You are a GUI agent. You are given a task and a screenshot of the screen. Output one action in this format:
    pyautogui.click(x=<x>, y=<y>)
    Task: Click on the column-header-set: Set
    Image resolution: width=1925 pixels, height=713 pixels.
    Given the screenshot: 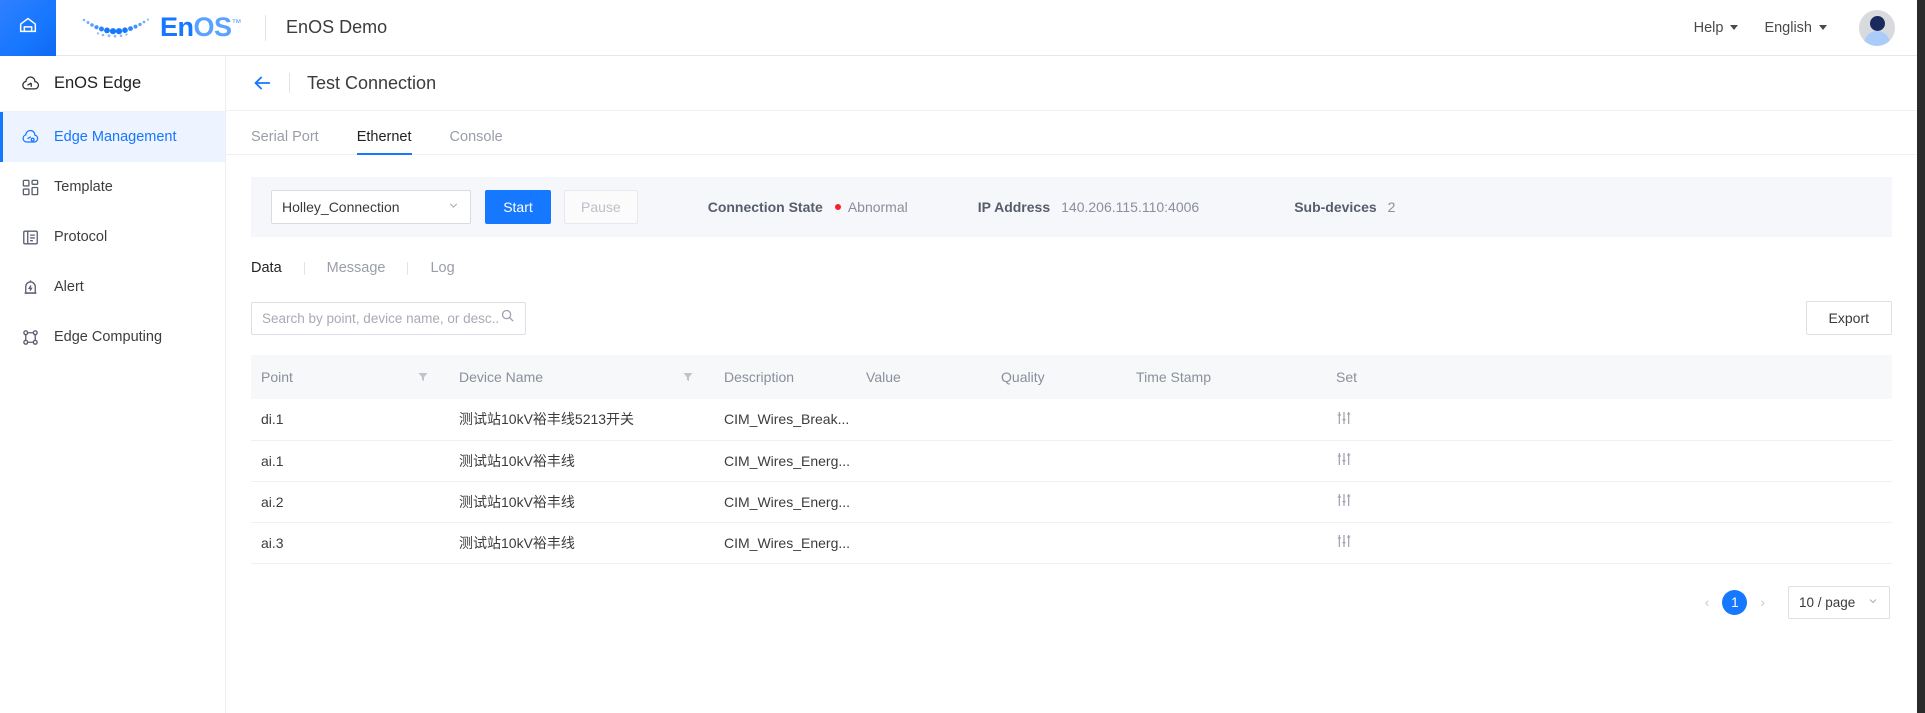 What is the action you would take?
    pyautogui.click(x=1610, y=377)
    